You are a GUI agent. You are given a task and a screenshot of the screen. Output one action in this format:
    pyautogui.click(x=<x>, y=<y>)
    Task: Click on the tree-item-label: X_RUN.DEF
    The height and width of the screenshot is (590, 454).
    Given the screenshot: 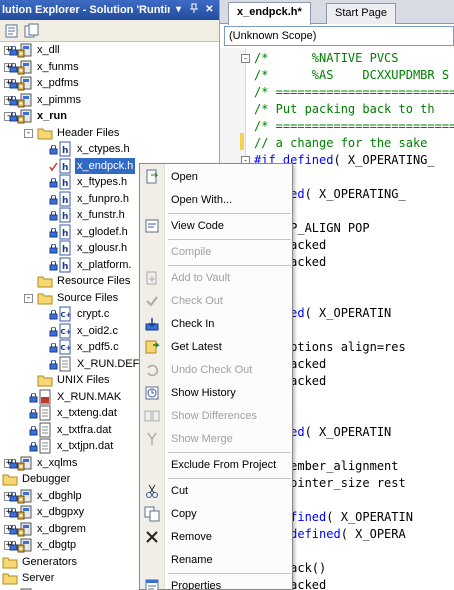 What is the action you would take?
    pyautogui.click(x=108, y=363)
    